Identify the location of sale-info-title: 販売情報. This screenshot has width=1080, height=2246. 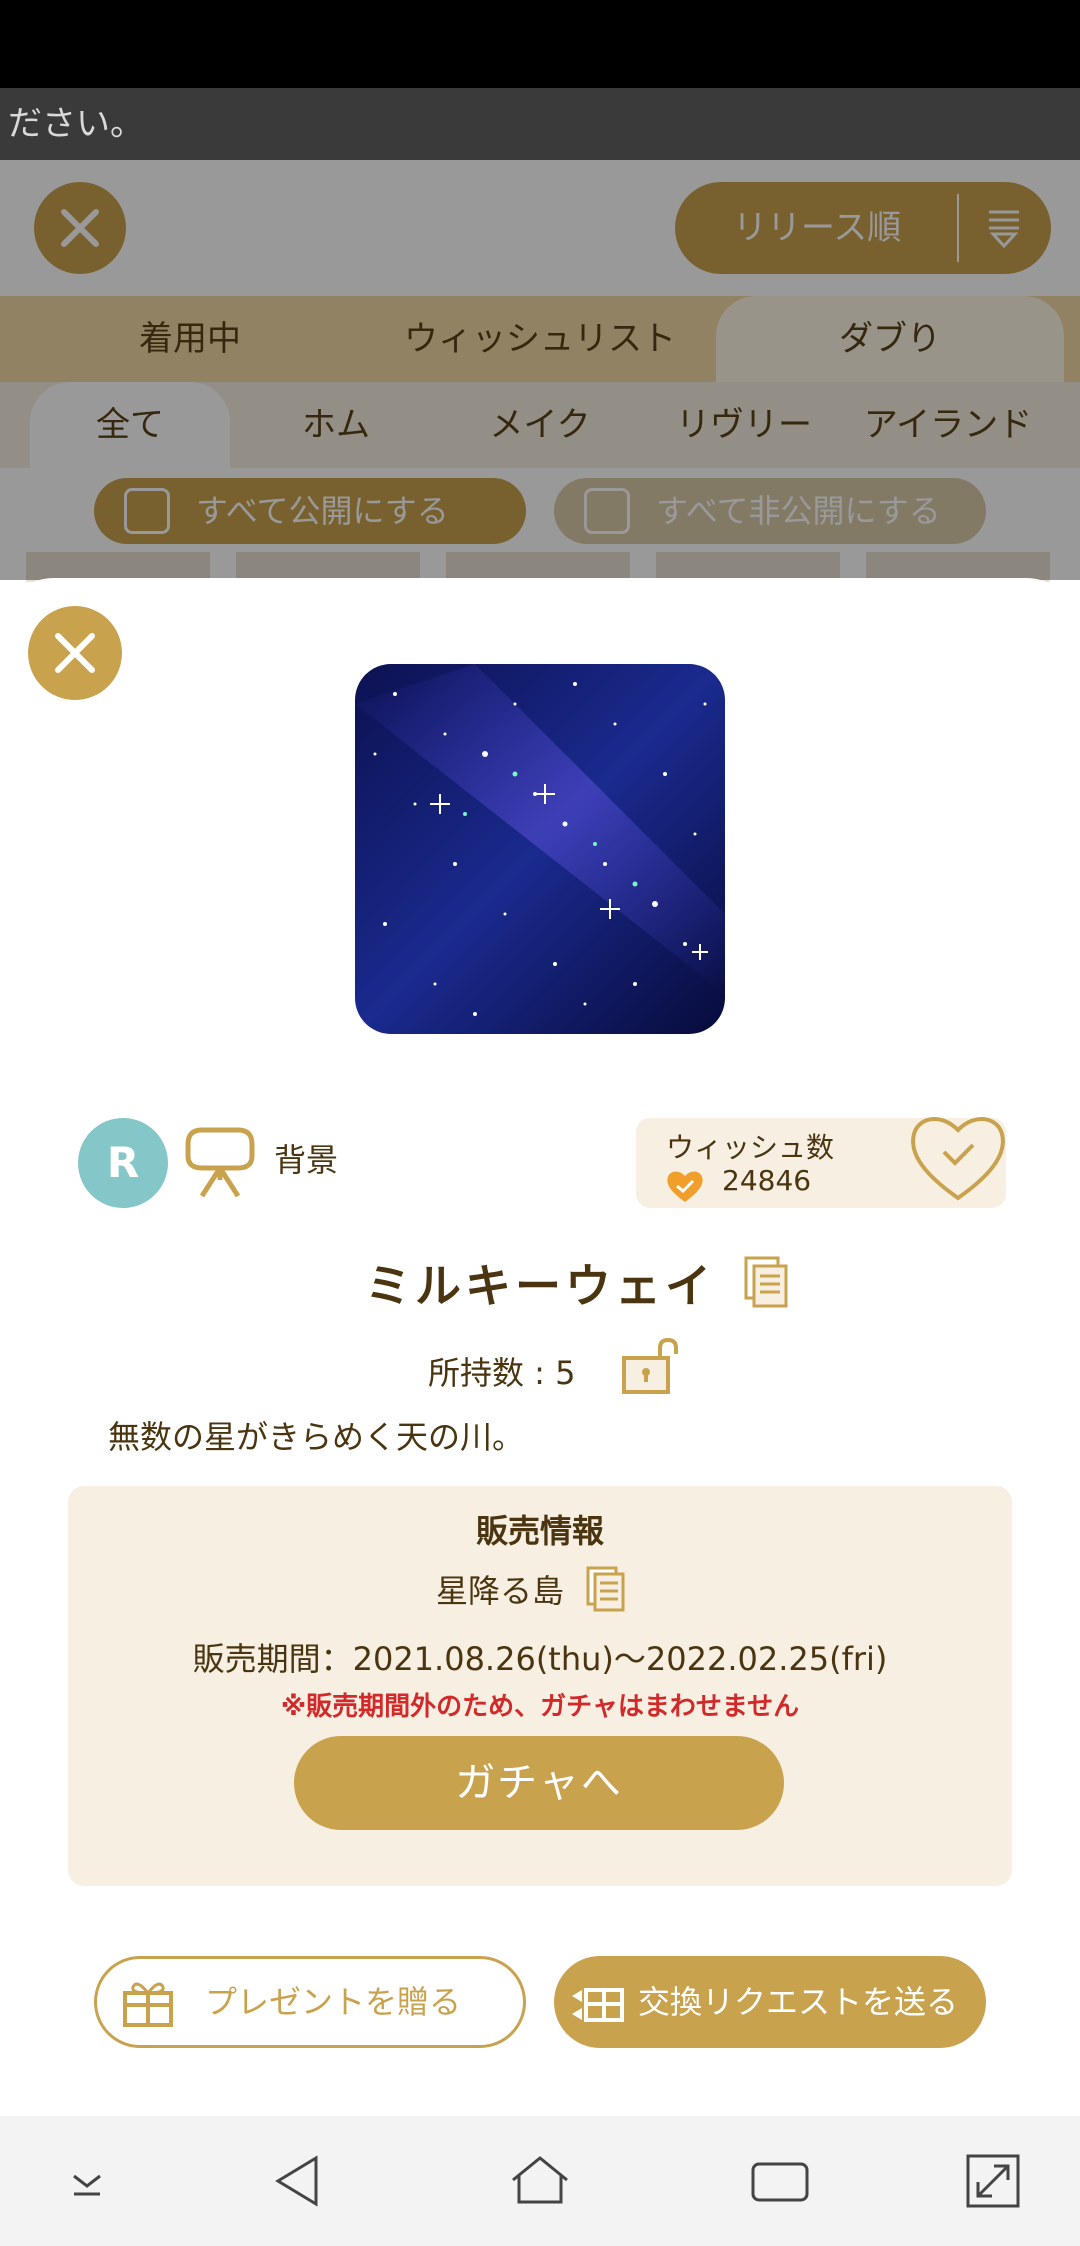
(539, 1531).